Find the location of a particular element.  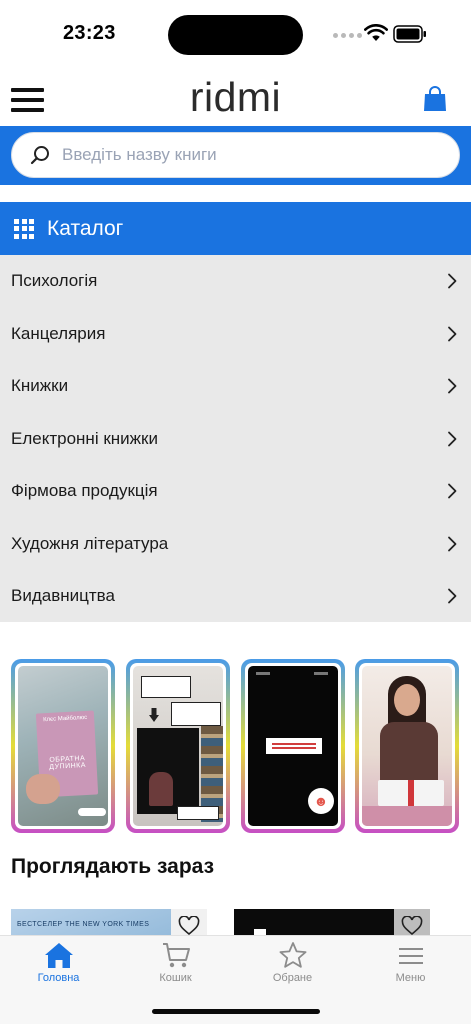

tab-label: Кошик is located at coordinates (175, 978).